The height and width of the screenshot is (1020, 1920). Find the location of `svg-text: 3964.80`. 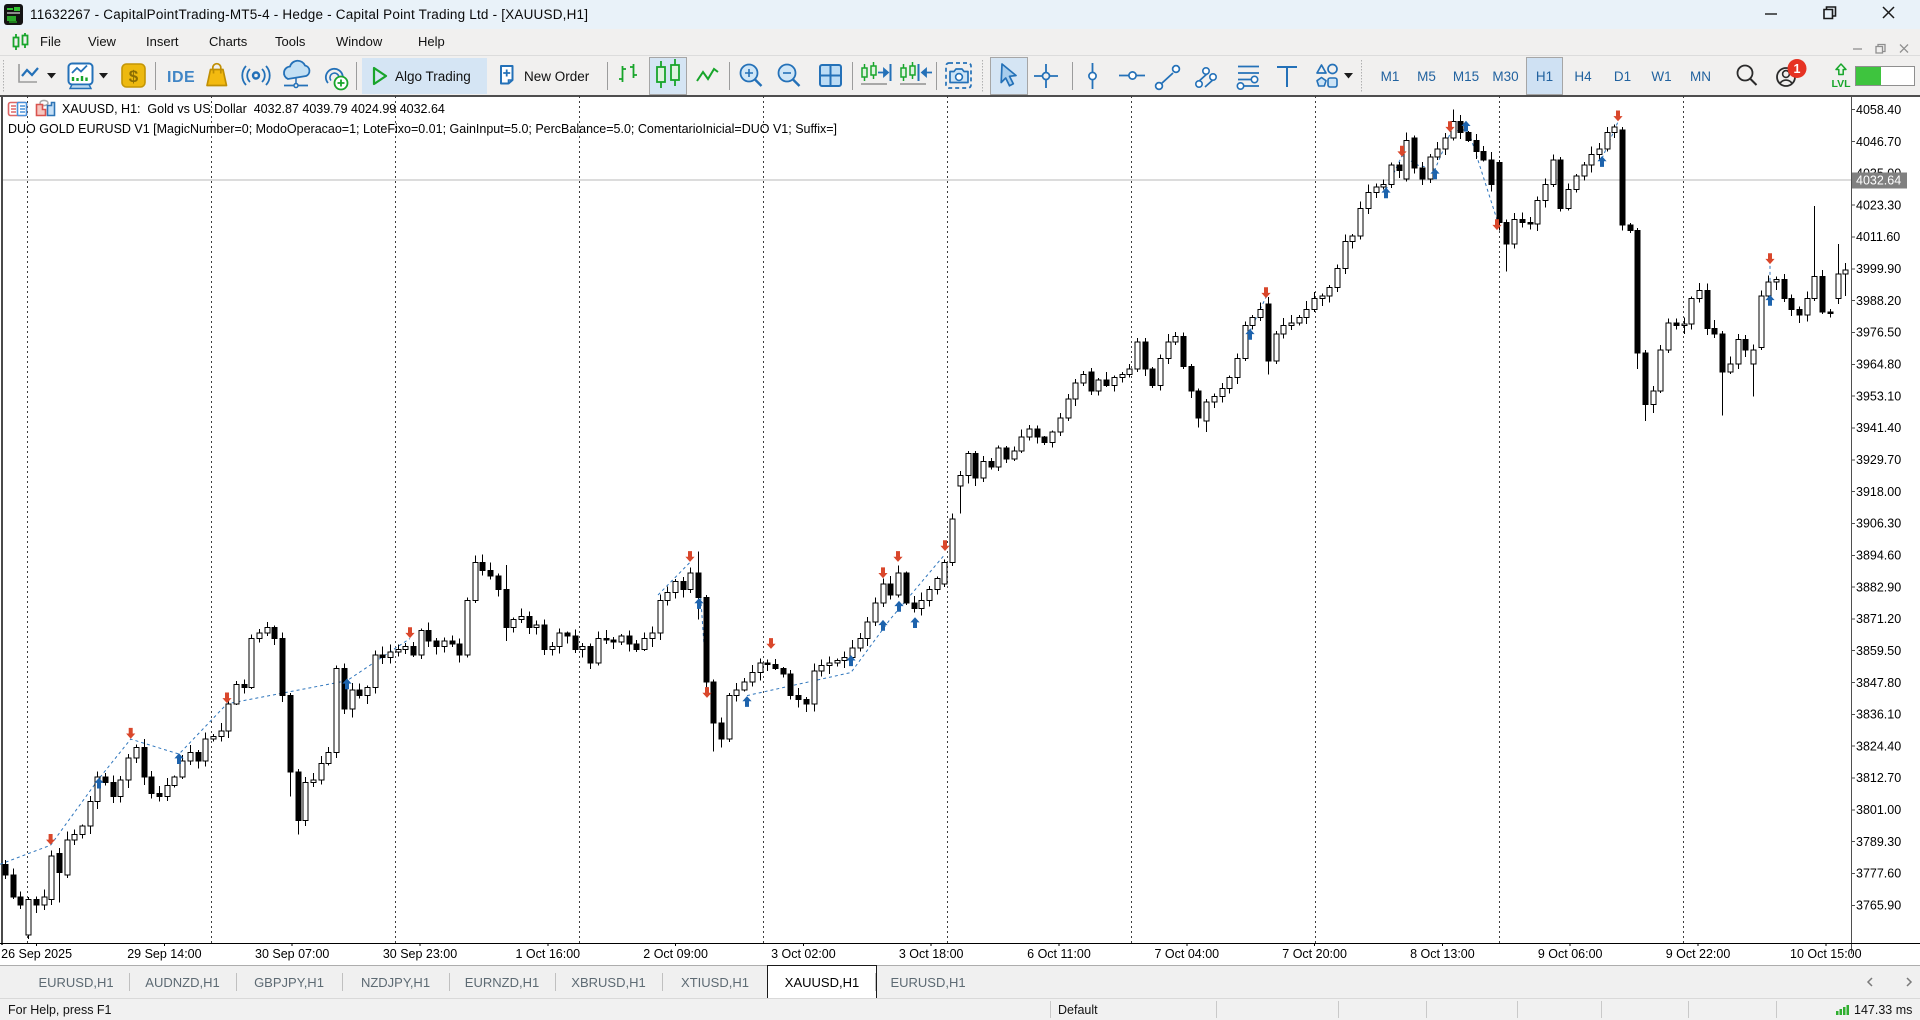

svg-text: 3964.80 is located at coordinates (1878, 365).